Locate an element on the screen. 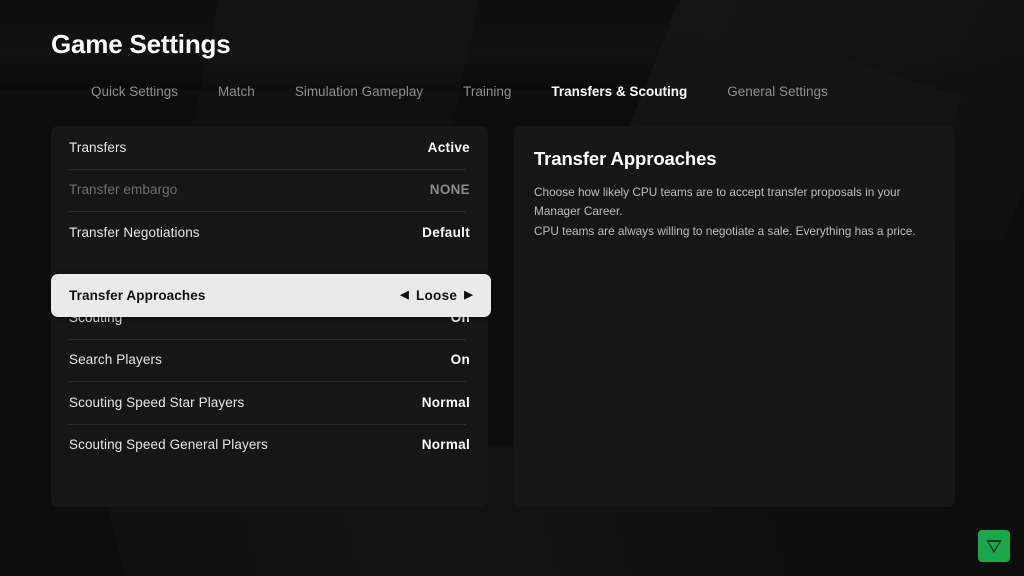 This screenshot has width=1024, height=576. settings-row-scouting-speed-general-players: Scouting Speed General Players Normal is located at coordinates (269, 445).